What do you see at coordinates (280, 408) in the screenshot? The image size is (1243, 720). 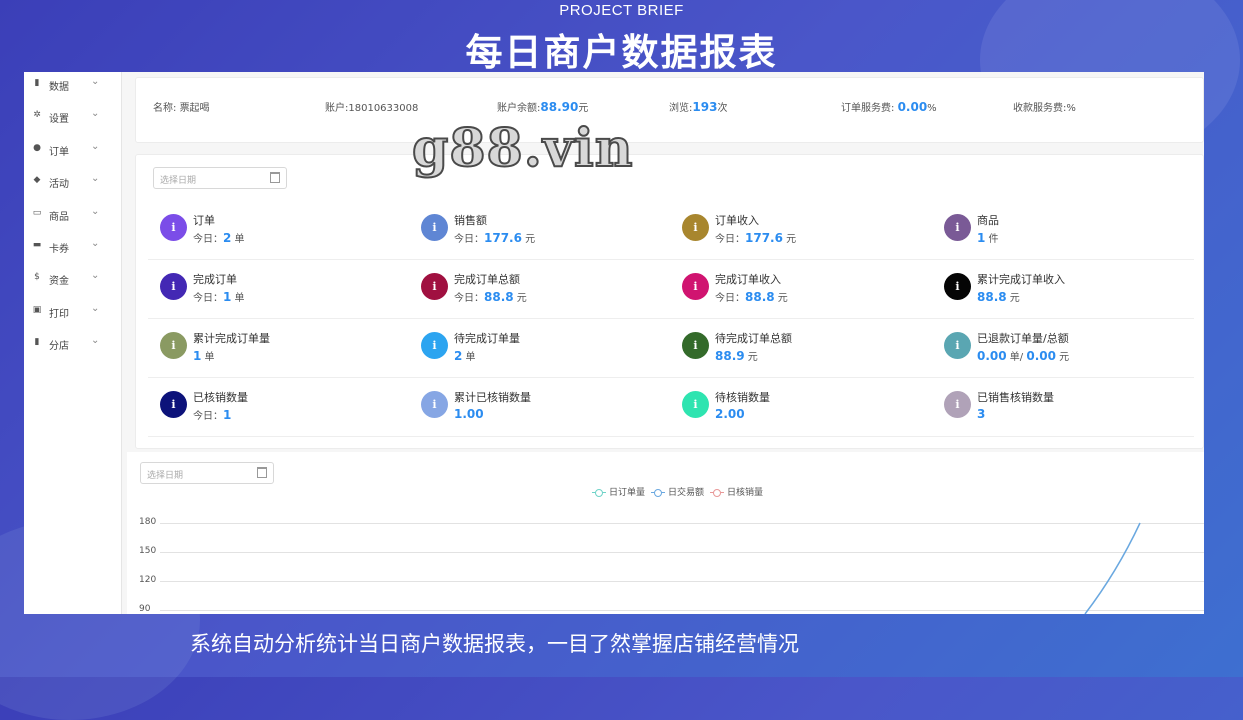 I see `stat-item: i 已核销数量今日：1` at bounding box center [280, 408].